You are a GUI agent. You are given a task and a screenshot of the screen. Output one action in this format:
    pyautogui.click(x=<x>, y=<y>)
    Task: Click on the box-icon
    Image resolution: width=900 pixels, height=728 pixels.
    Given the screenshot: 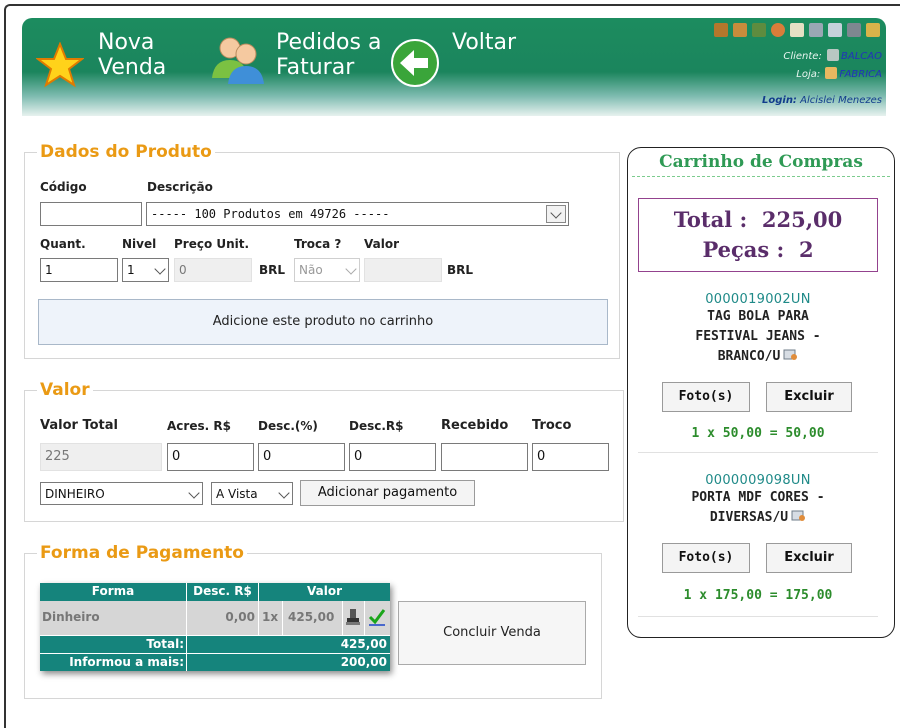 What is the action you would take?
    pyautogui.click(x=721, y=30)
    